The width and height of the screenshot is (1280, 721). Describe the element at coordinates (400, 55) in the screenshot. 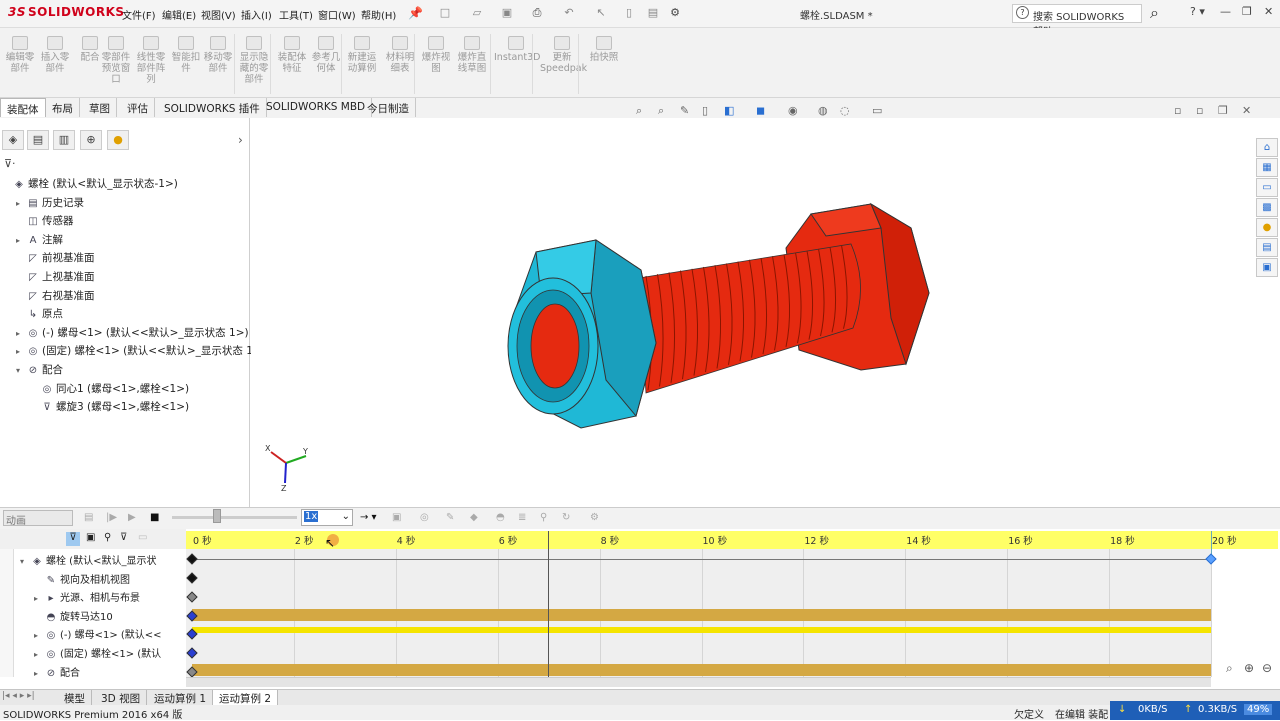

I see `command-11: 材料明 细表` at that location.